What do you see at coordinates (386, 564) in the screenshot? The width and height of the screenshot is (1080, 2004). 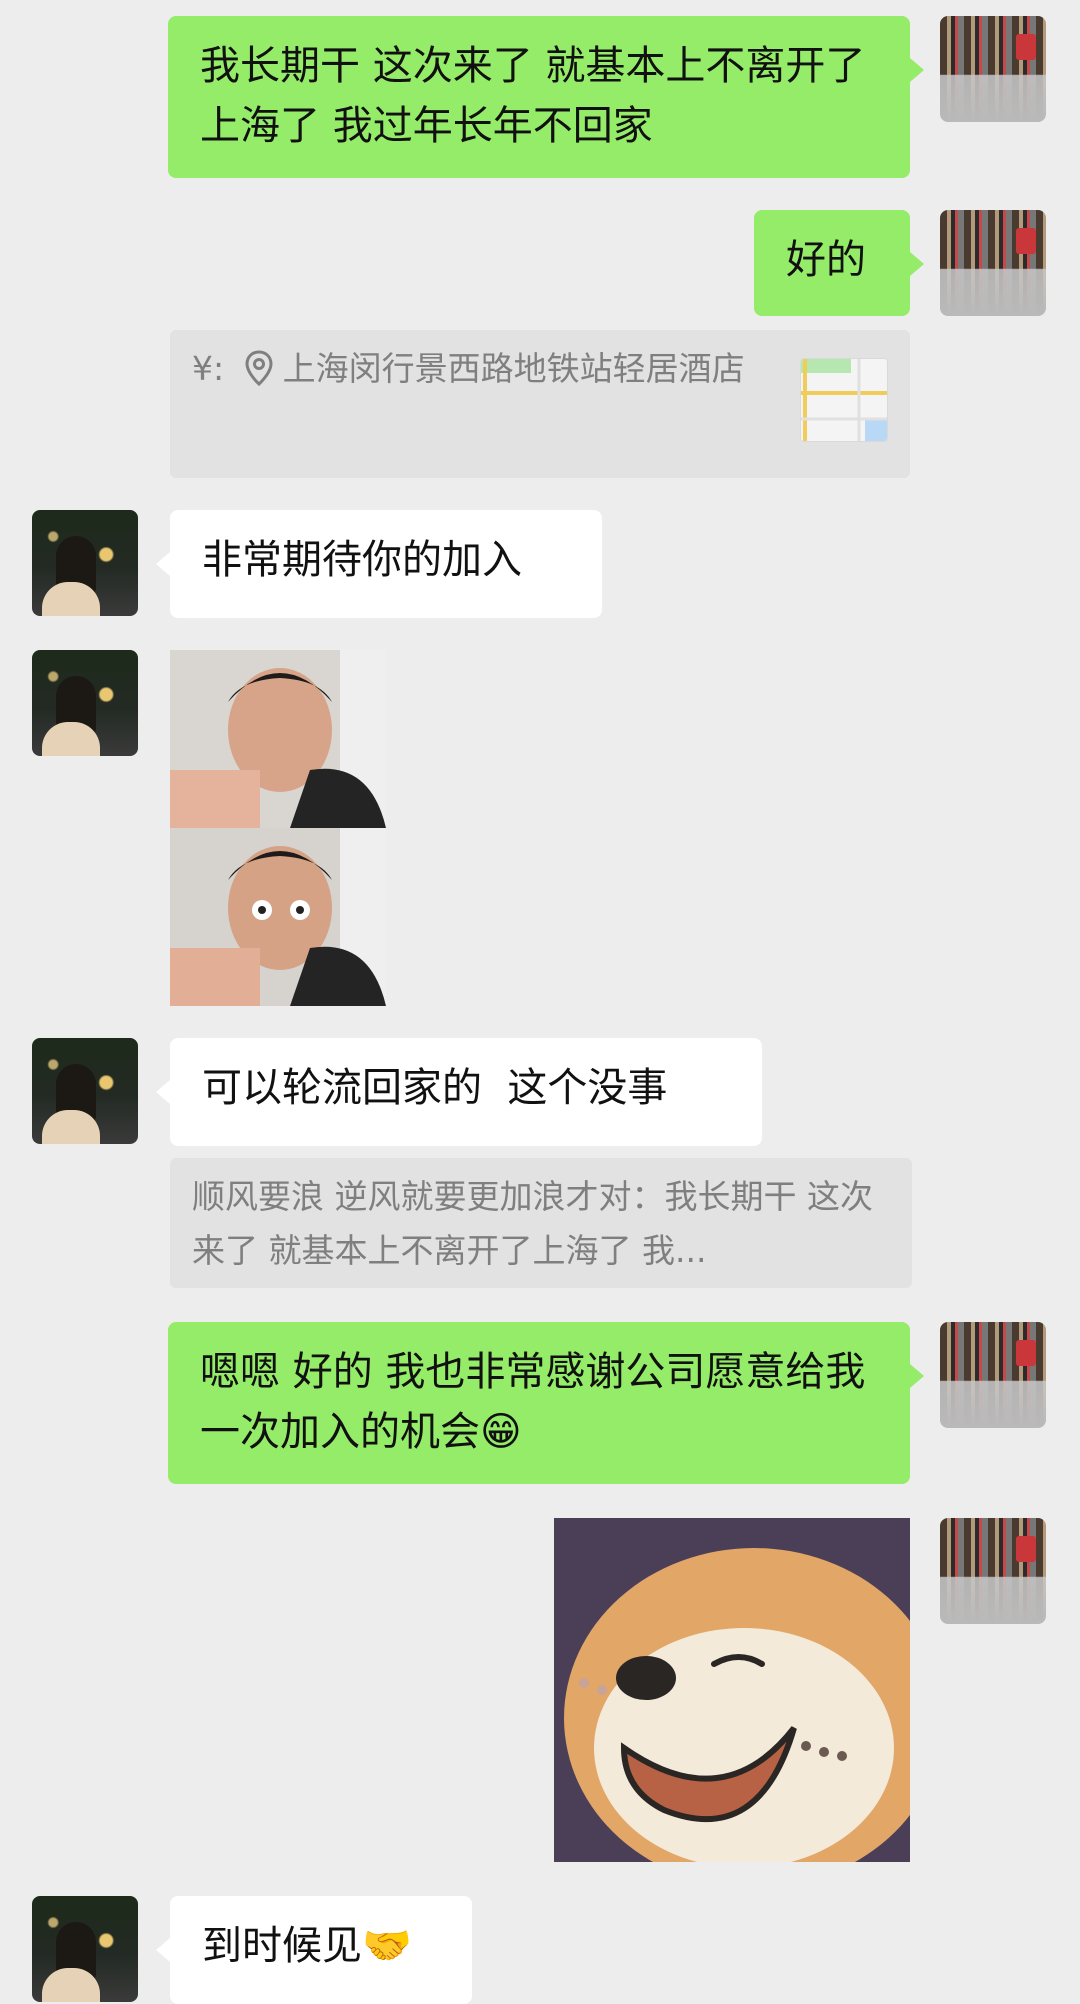 I see `message-bubble: 非常期待你的加入` at bounding box center [386, 564].